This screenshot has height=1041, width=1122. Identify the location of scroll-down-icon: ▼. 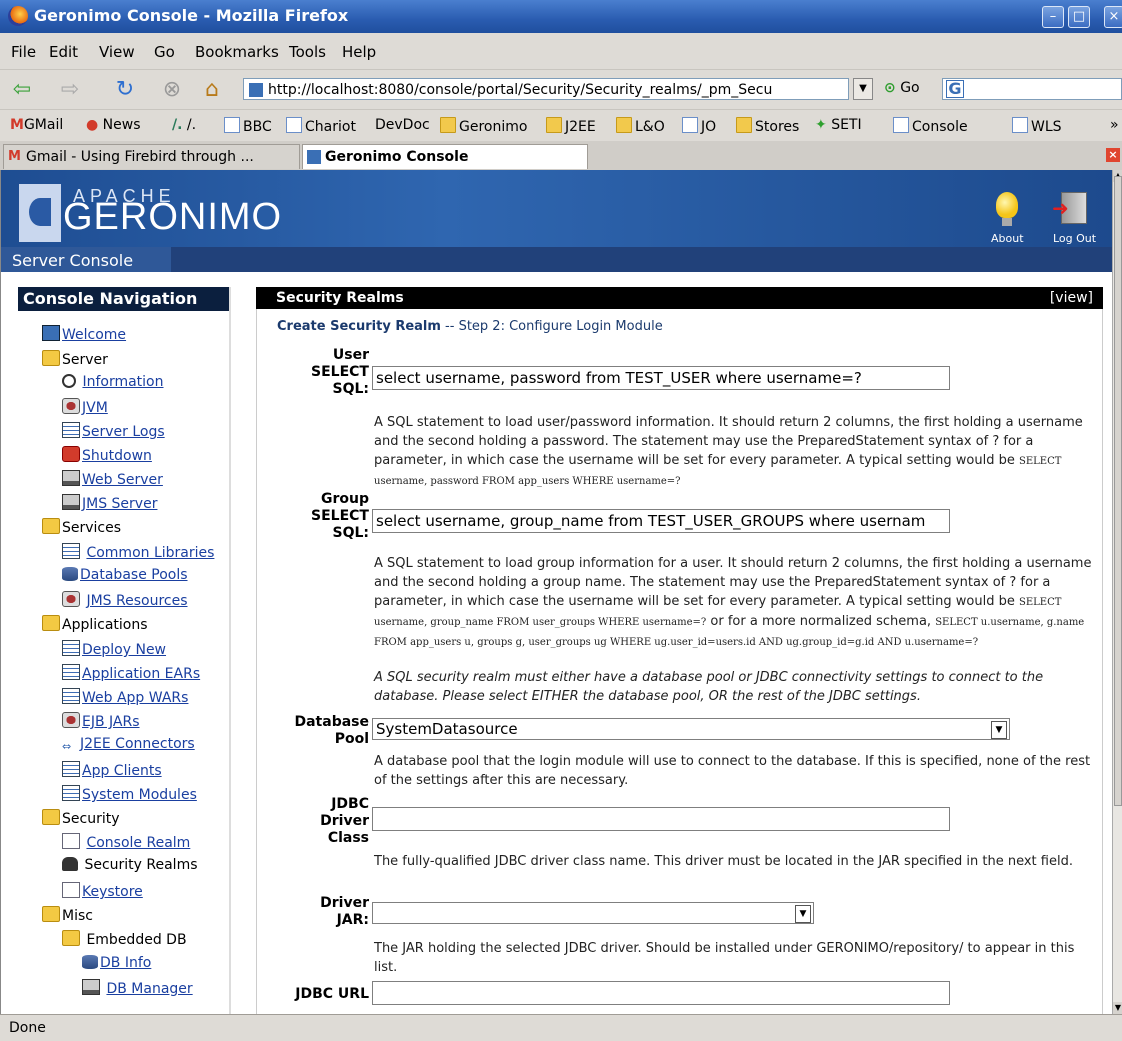
(1117, 1008).